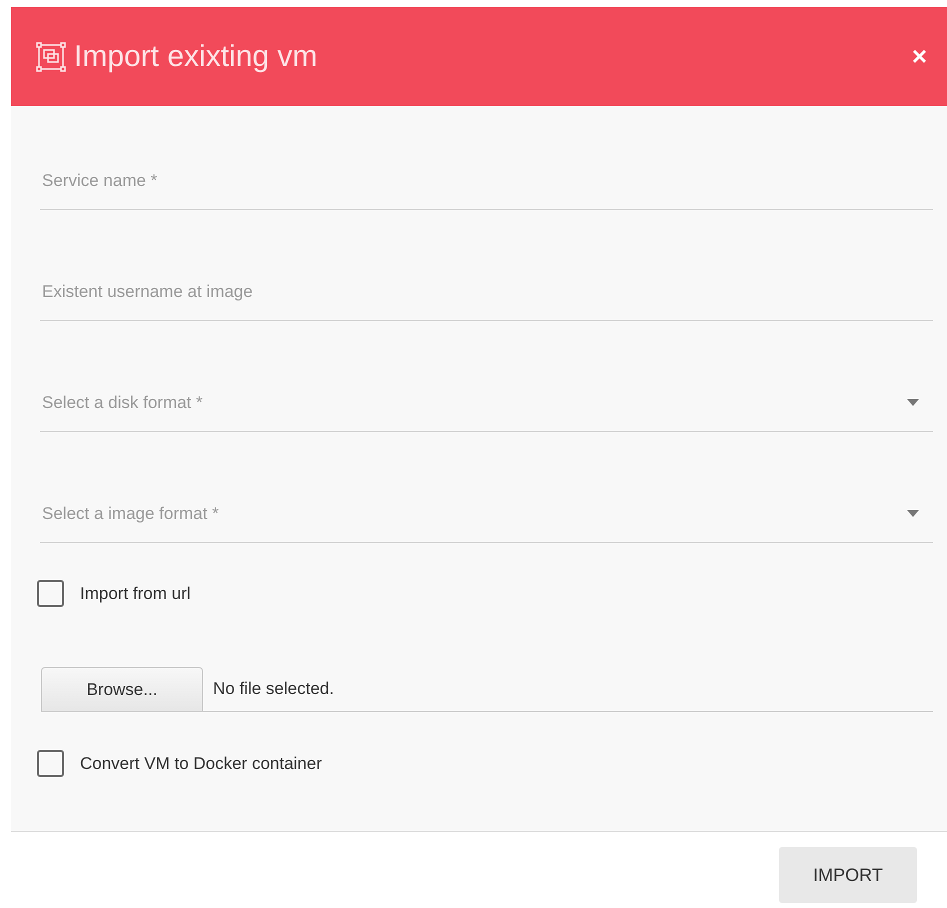 This screenshot has width=947, height=908. Describe the element at coordinates (919, 56) in the screenshot. I see `close-button: ×` at that location.